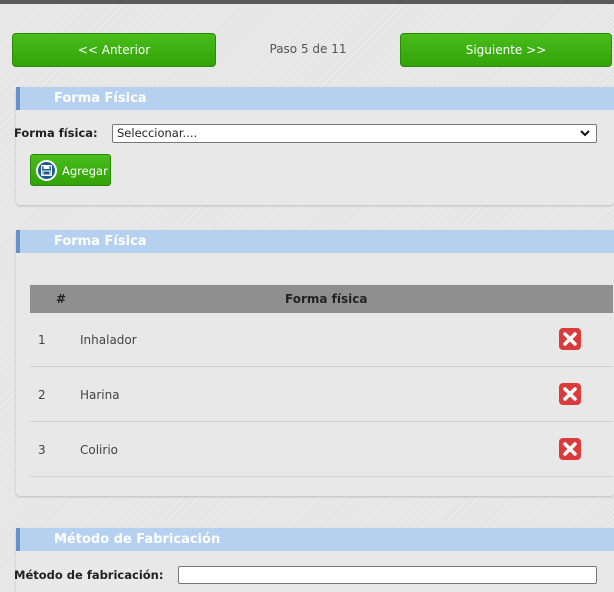 Image resolution: width=614 pixels, height=592 pixels. Describe the element at coordinates (46, 170) in the screenshot. I see `floppy-disk-icon` at that location.